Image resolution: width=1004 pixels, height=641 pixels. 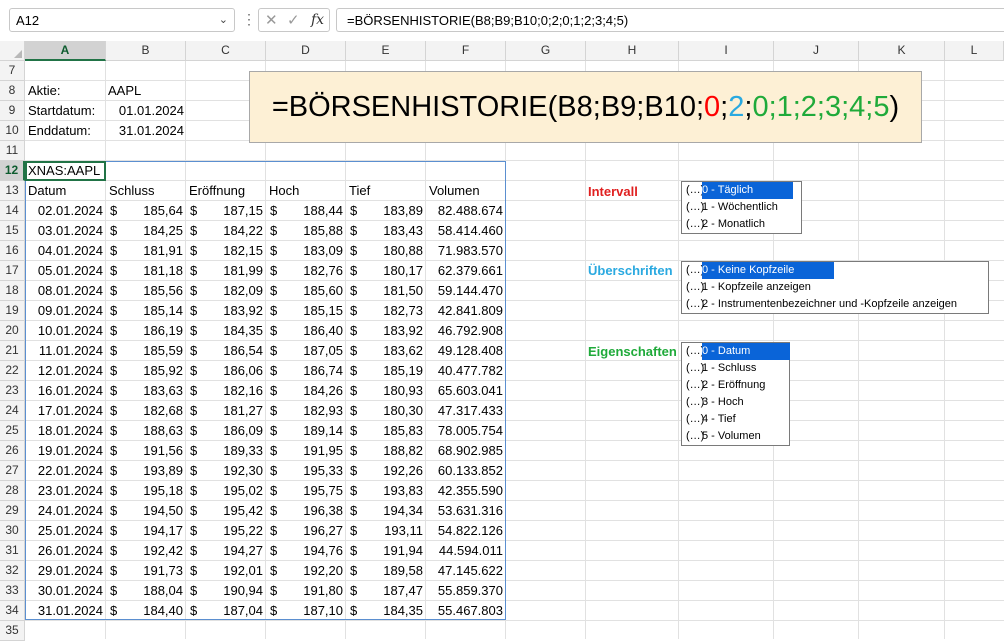 I want to click on table-header-0: Datum, so click(x=47, y=191).